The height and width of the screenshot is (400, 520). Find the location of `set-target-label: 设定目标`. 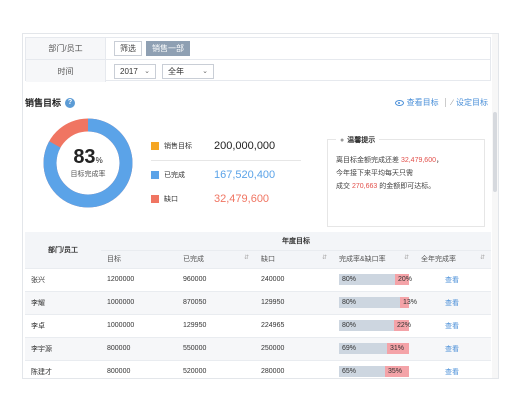

set-target-label: 设定目标 is located at coordinates (472, 102).